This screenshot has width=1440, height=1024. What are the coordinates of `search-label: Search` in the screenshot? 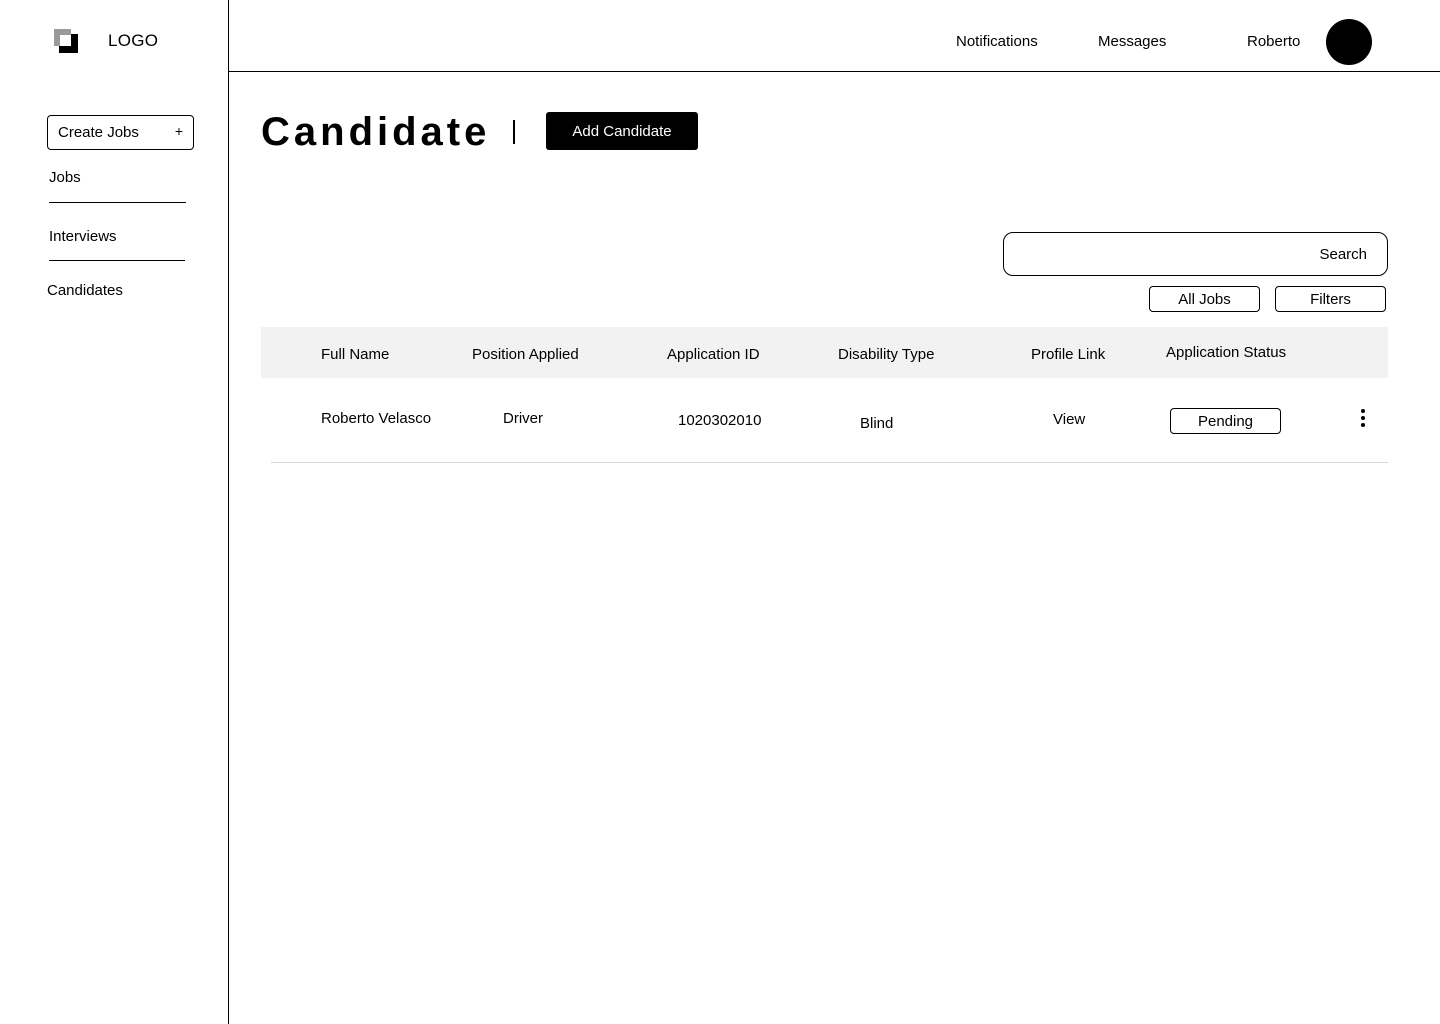 It's located at (1343, 254).